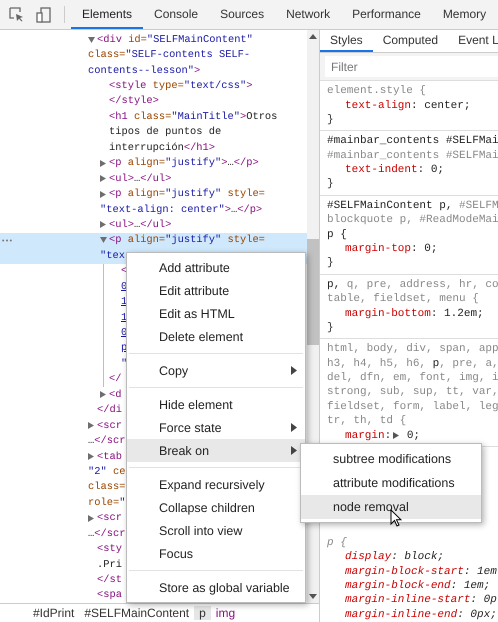  What do you see at coordinates (193, 116) in the screenshot?
I see `code-line: <h1 class="MainTitle">Otros` at bounding box center [193, 116].